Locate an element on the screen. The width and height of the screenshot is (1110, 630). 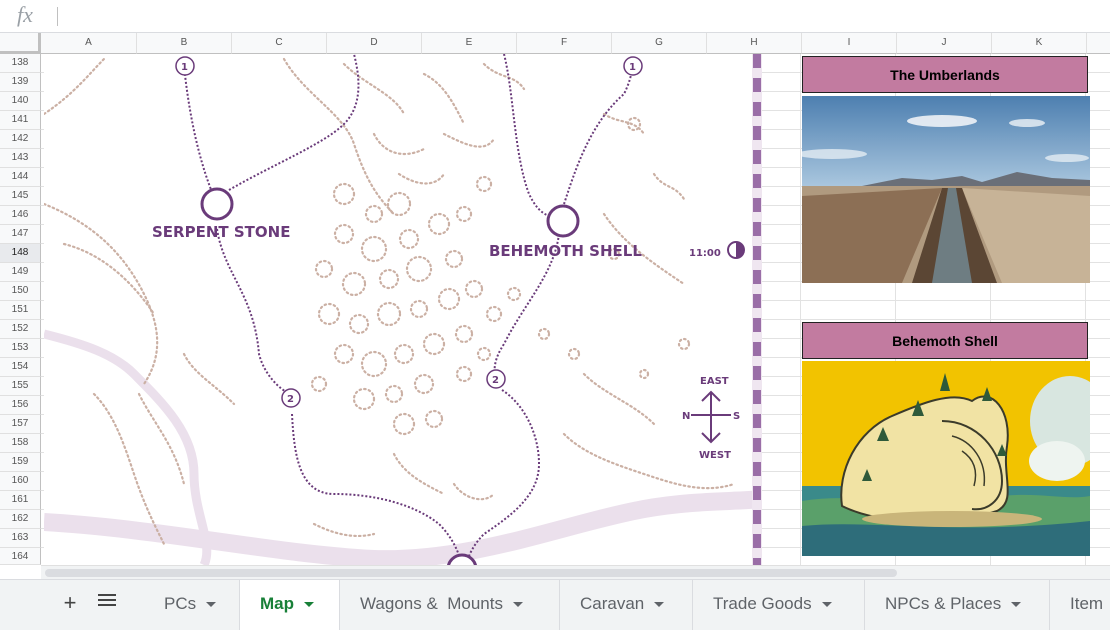
behemoth-shell-label: BEHEMOTH SHELL is located at coordinates (565, 251).